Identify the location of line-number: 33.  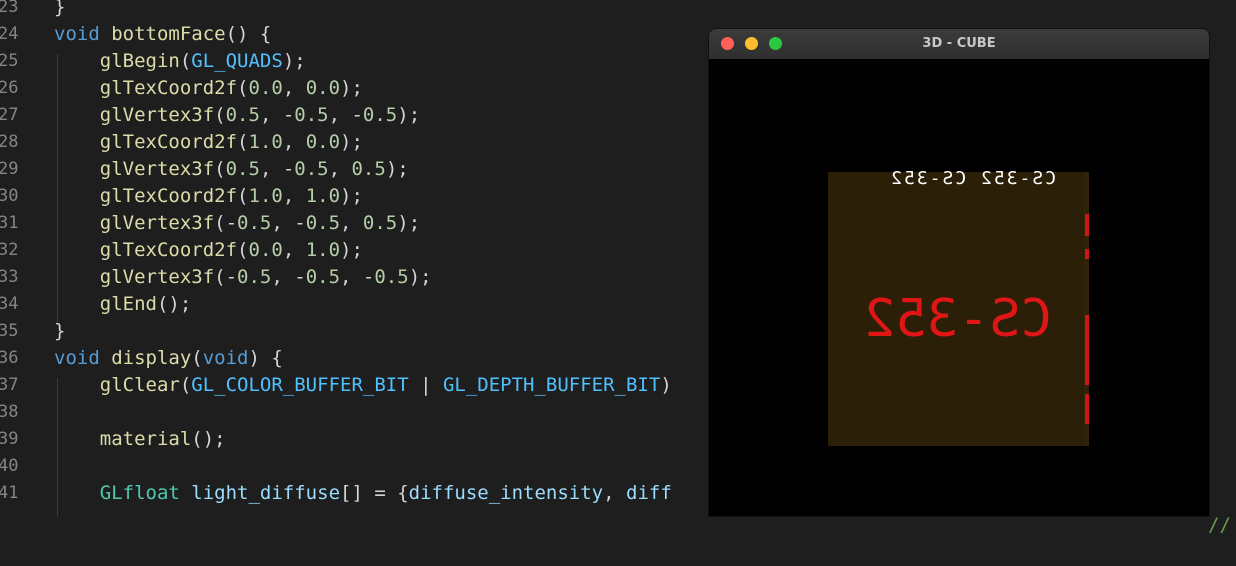
(9, 277).